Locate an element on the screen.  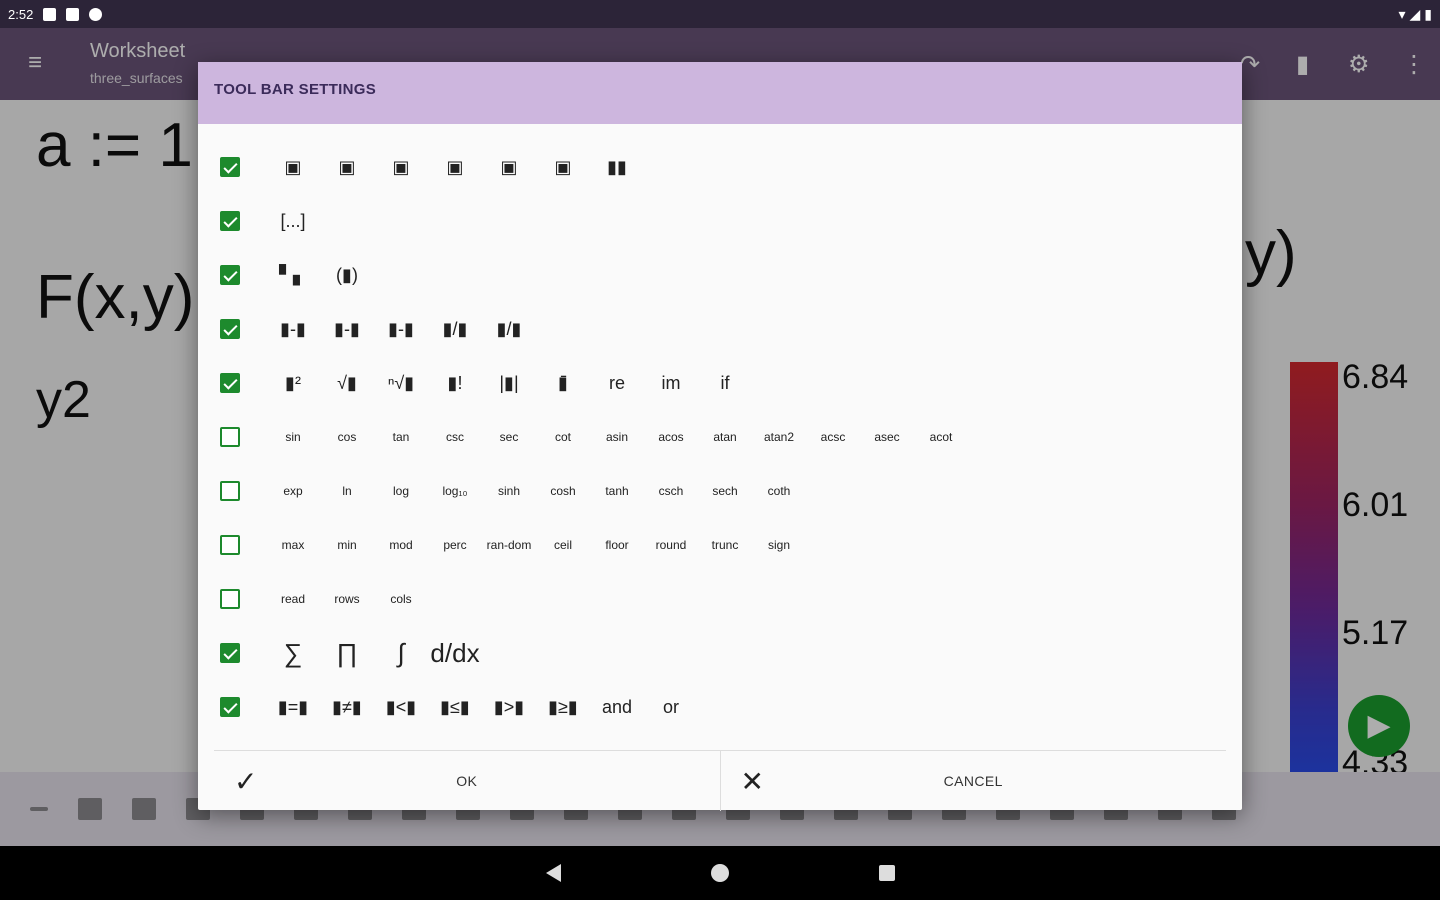
toolbar-item: if is located at coordinates (725, 383).